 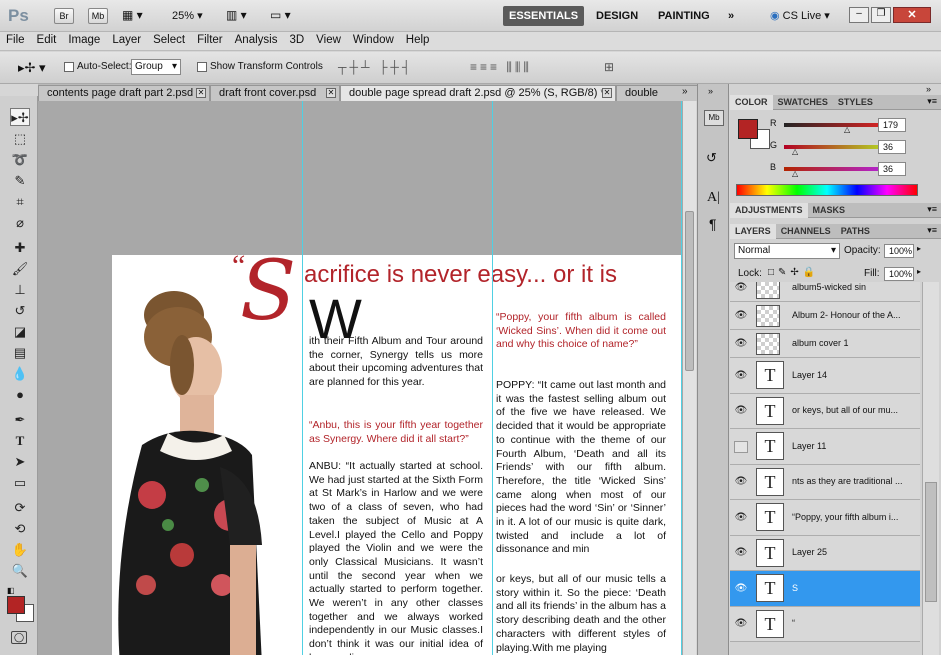 I want to click on panel-tab-color: COLOR, so click(x=751, y=102).